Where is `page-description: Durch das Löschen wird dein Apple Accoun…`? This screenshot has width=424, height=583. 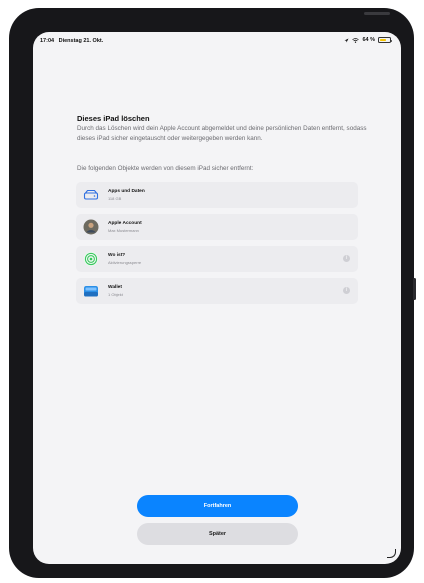 page-description: Durch das Löschen wird dein Apple Accoun… is located at coordinates (222, 133).